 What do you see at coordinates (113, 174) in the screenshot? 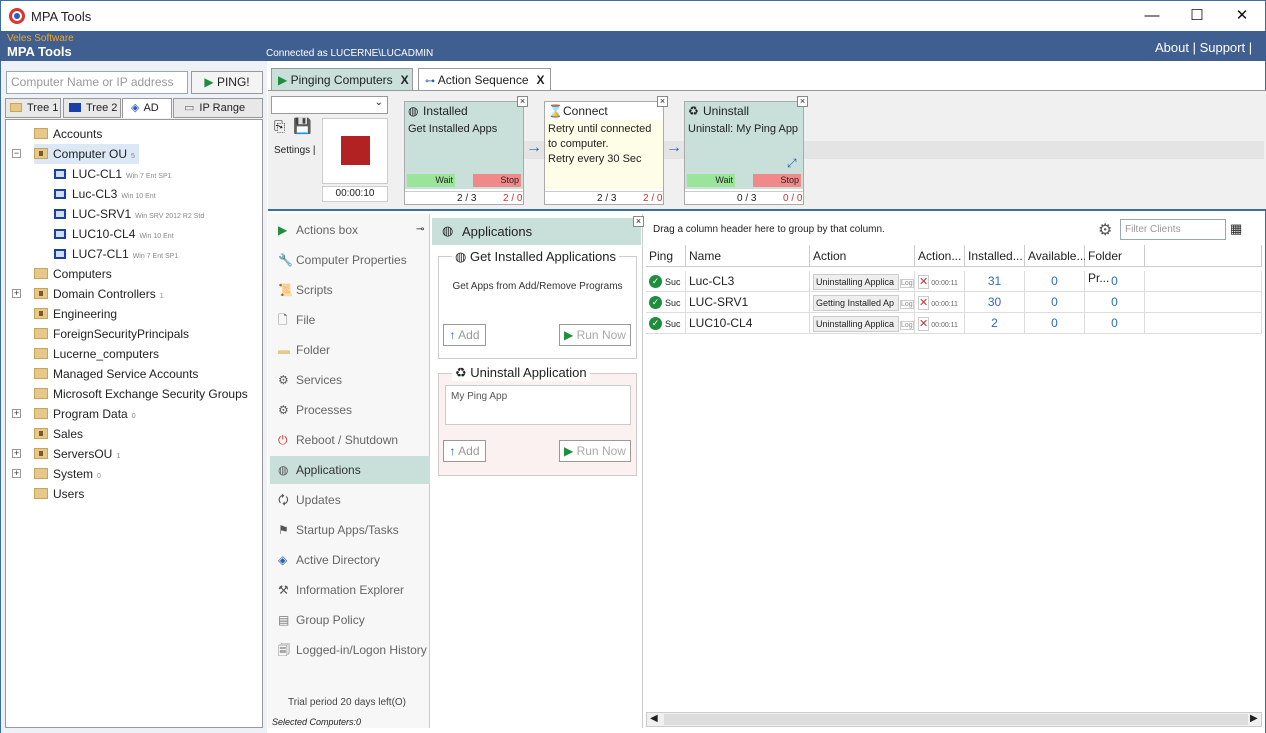
I see `tree-node: LUC-CL1 Win 7 Ent SP1` at bounding box center [113, 174].